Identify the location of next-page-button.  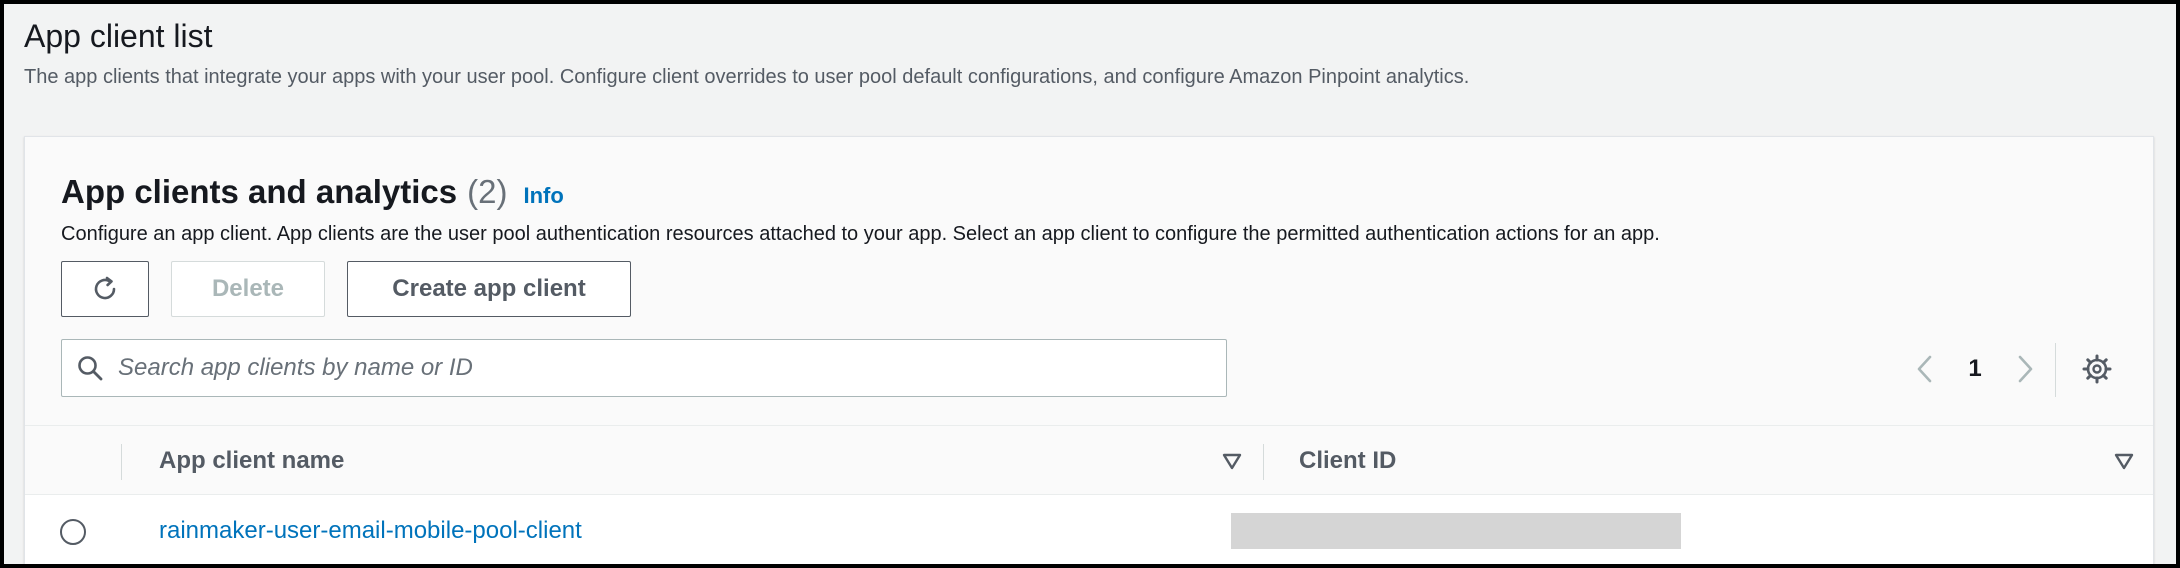
(2025, 369).